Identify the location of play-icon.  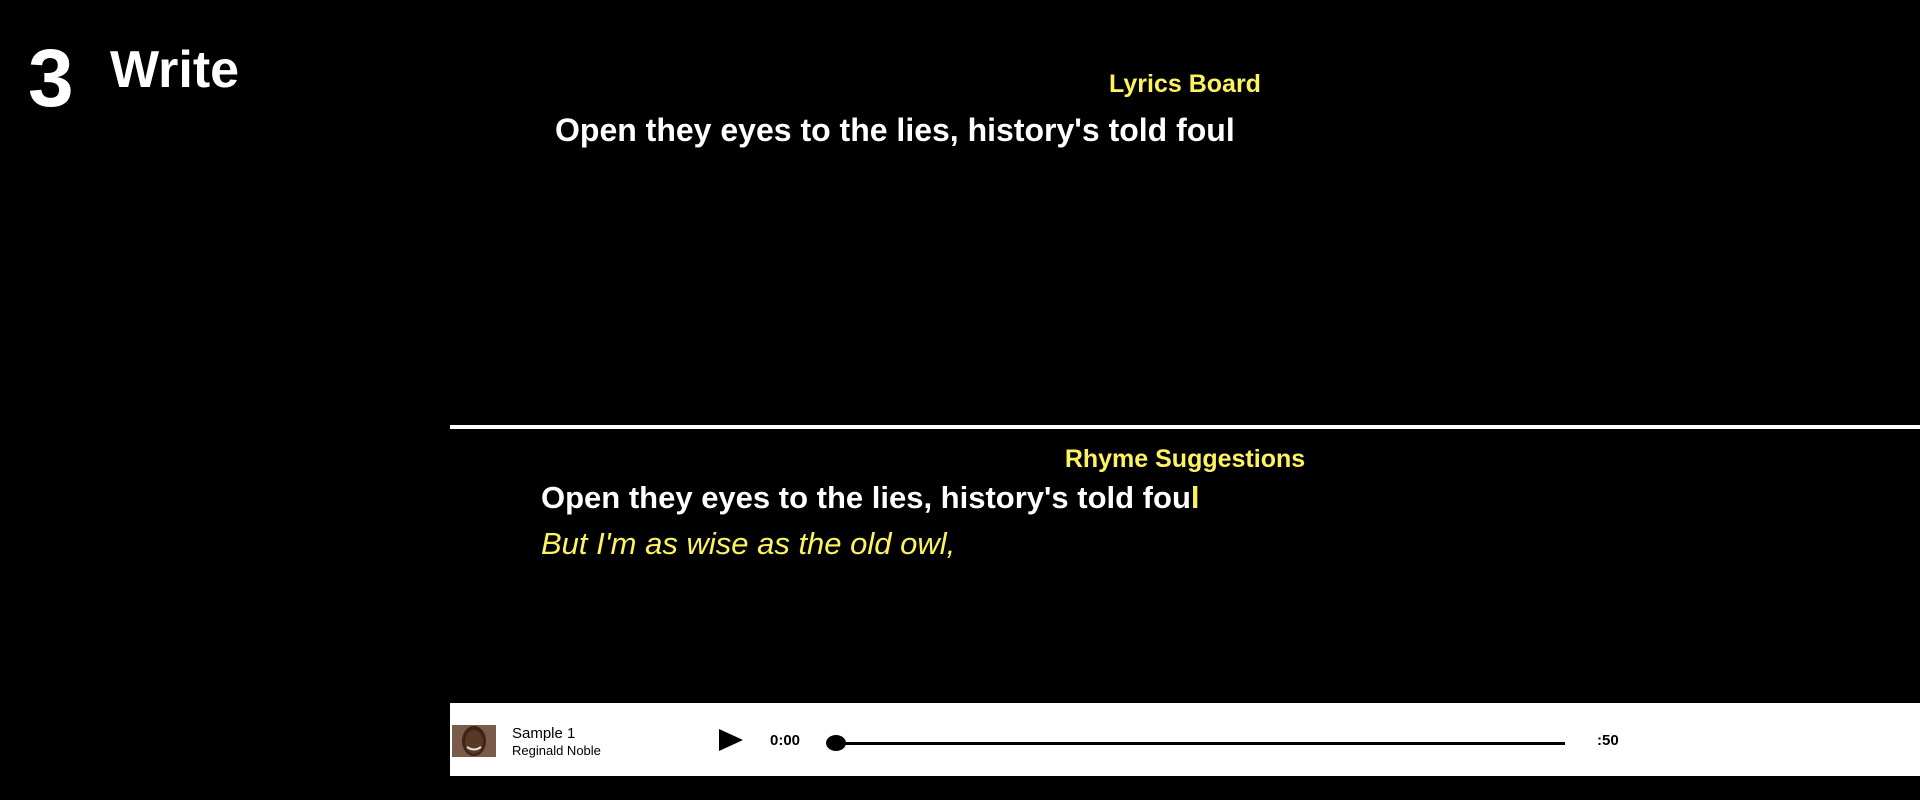
(731, 740).